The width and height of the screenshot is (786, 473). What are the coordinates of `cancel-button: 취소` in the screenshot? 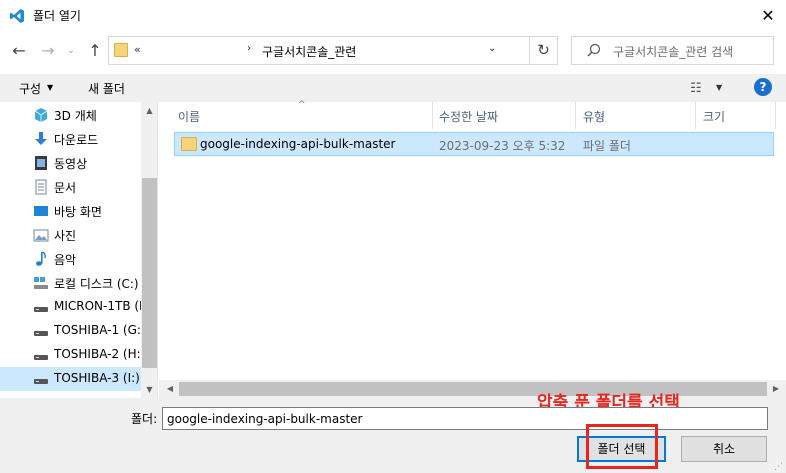 It's located at (724, 449).